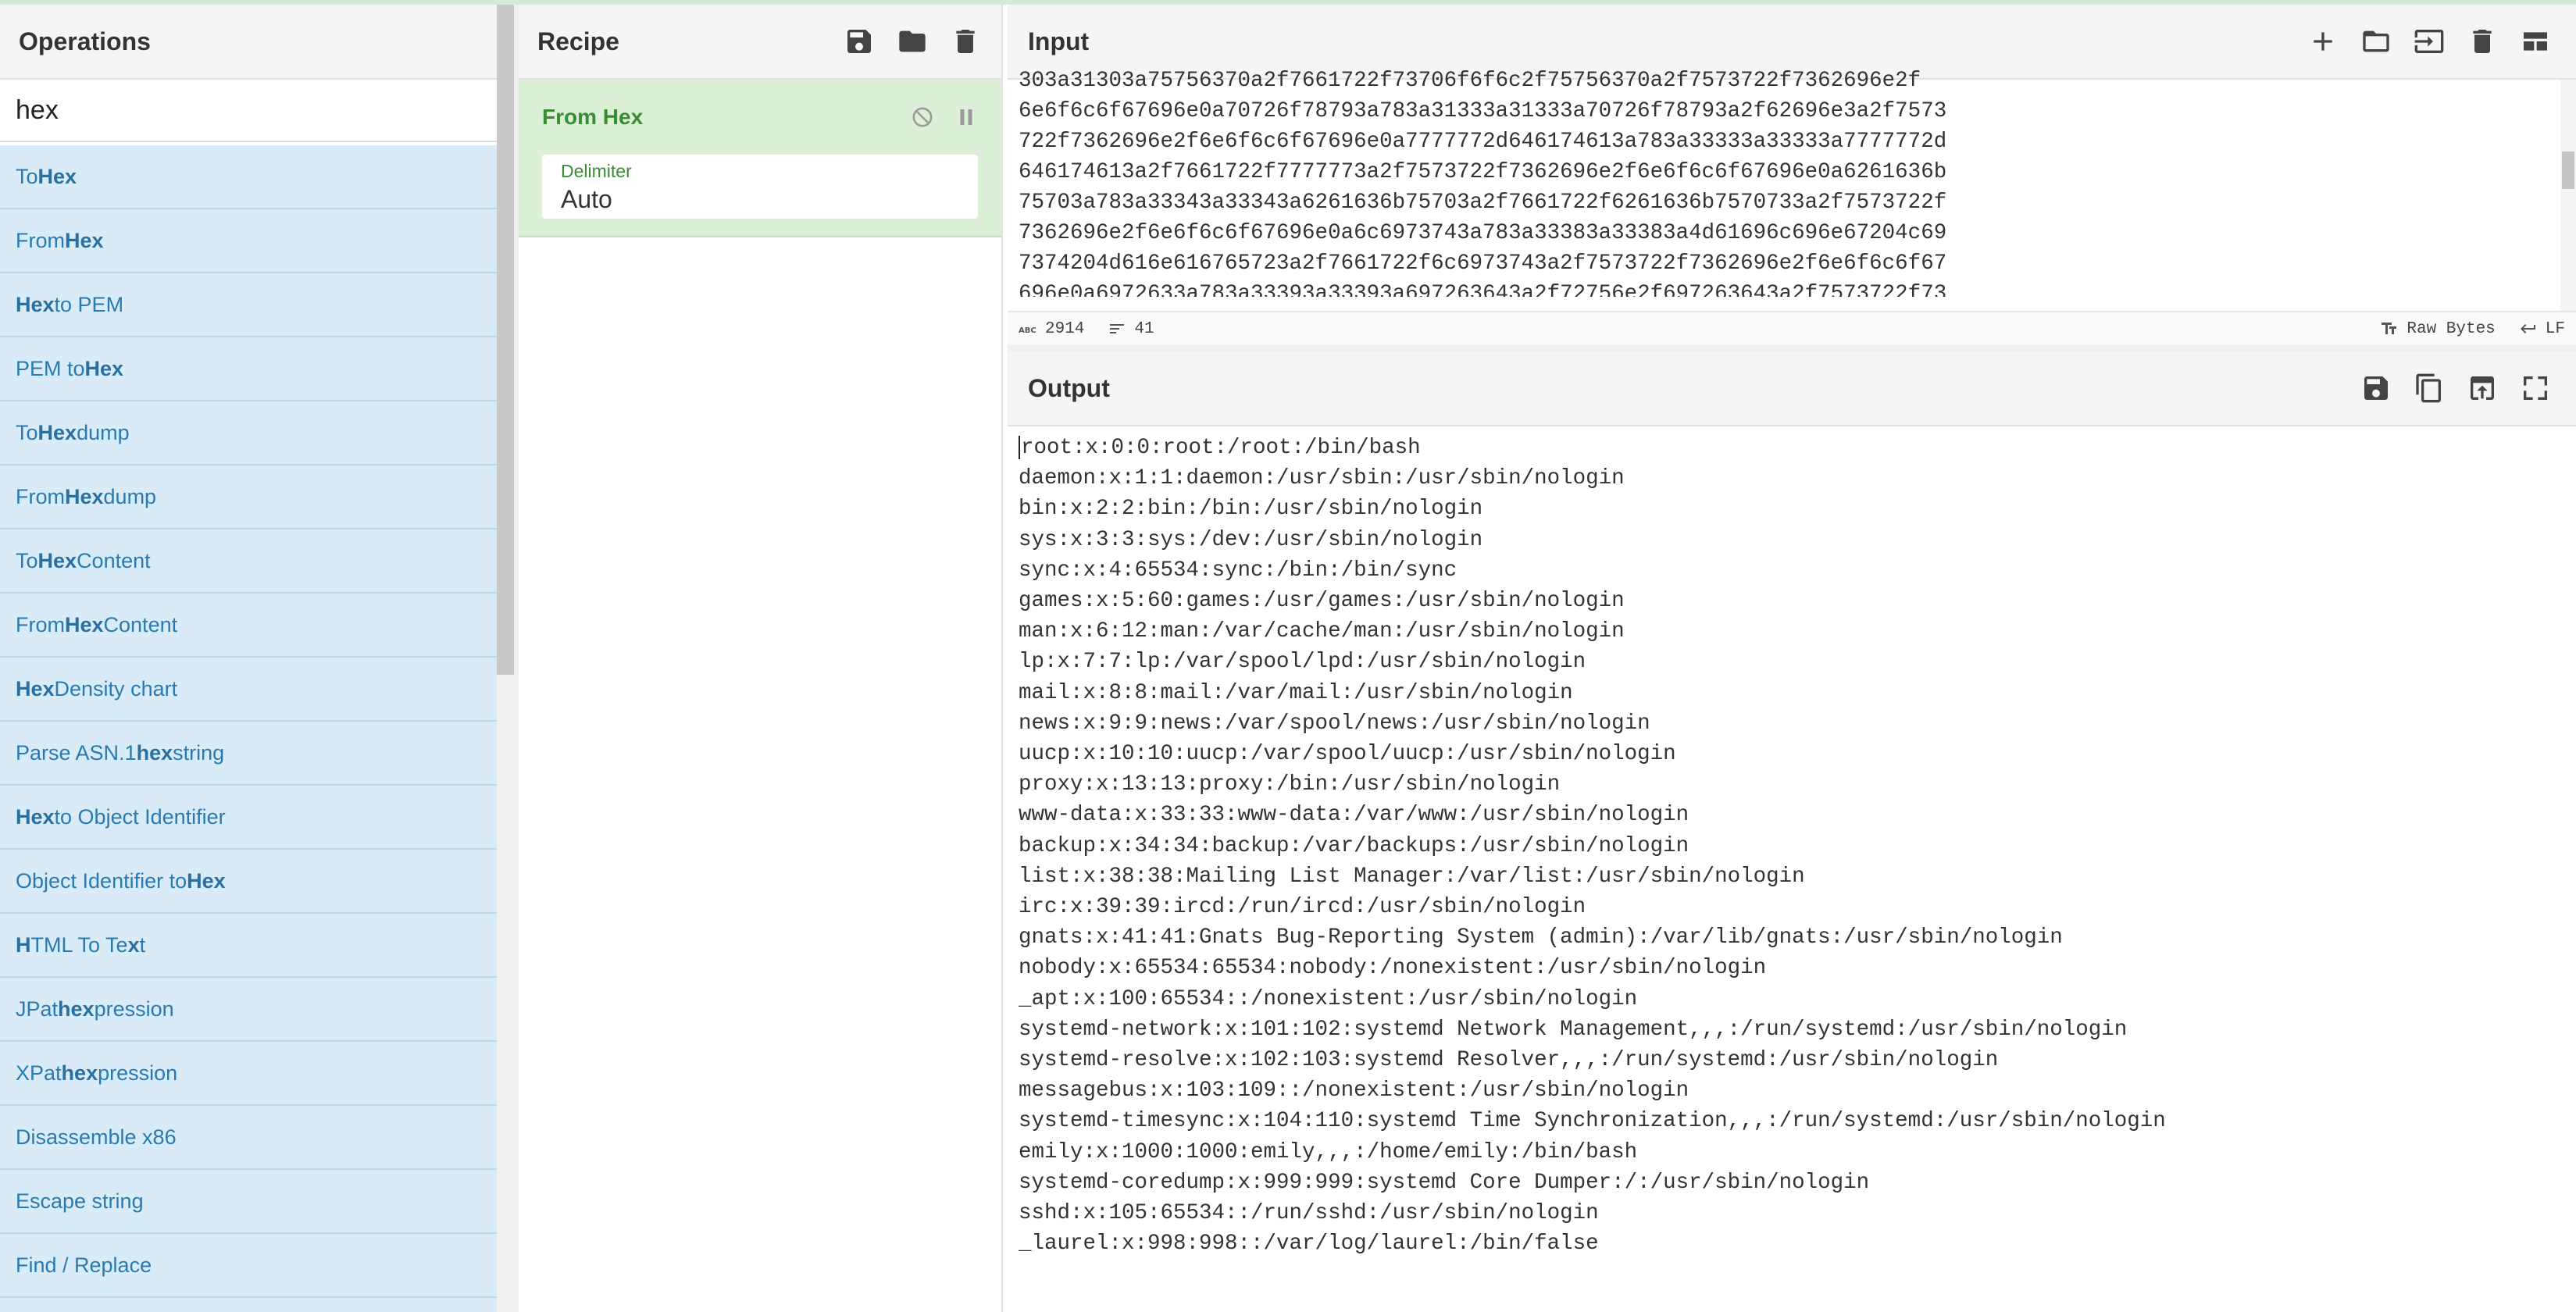 The image size is (2576, 1312). Describe the element at coordinates (2323, 41) in the screenshot. I see `add-input-tab-button` at that location.